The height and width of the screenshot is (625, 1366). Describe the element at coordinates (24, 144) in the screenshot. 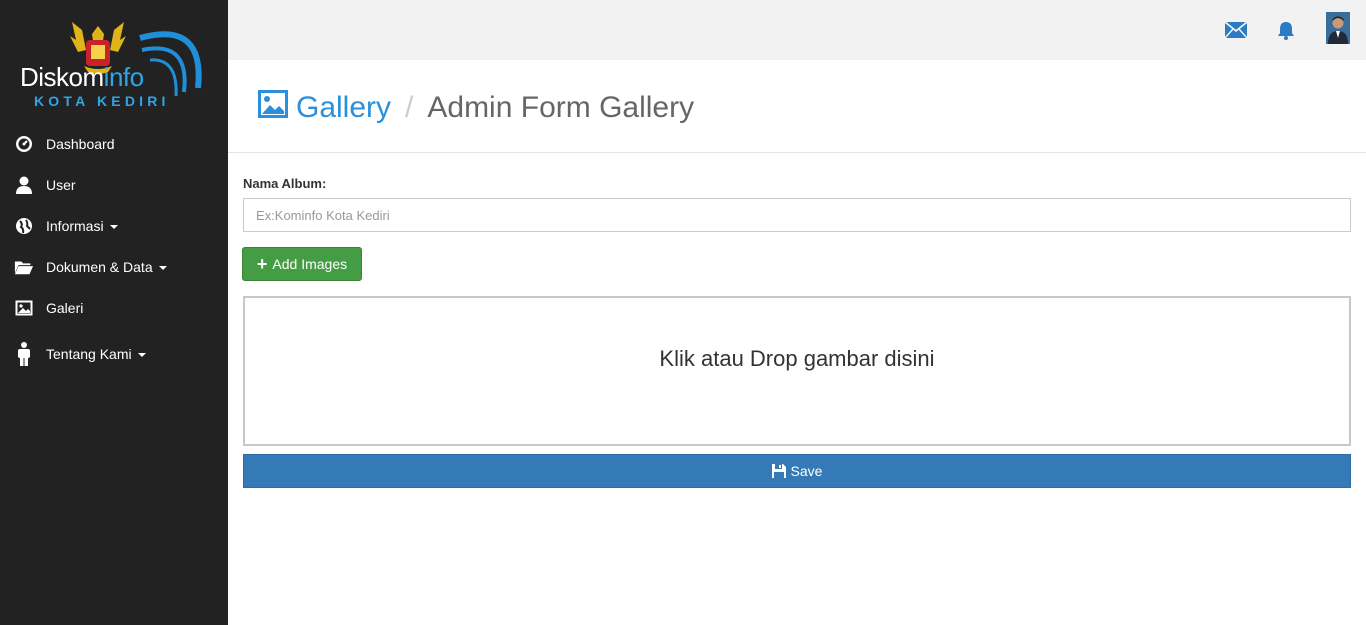

I see `dashboard-icon` at that location.